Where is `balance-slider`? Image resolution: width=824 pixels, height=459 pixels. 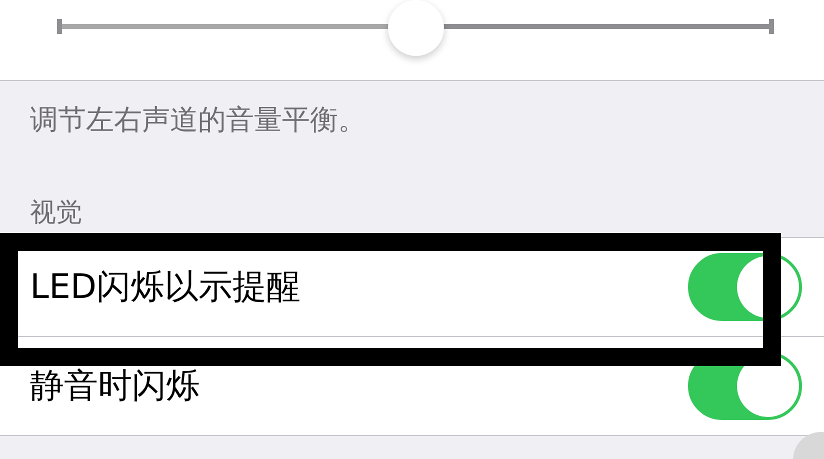
balance-slider is located at coordinates (415, 28).